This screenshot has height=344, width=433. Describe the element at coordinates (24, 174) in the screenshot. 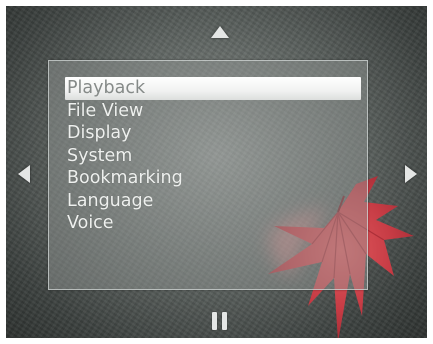

I see `left-arrow-icon` at that location.